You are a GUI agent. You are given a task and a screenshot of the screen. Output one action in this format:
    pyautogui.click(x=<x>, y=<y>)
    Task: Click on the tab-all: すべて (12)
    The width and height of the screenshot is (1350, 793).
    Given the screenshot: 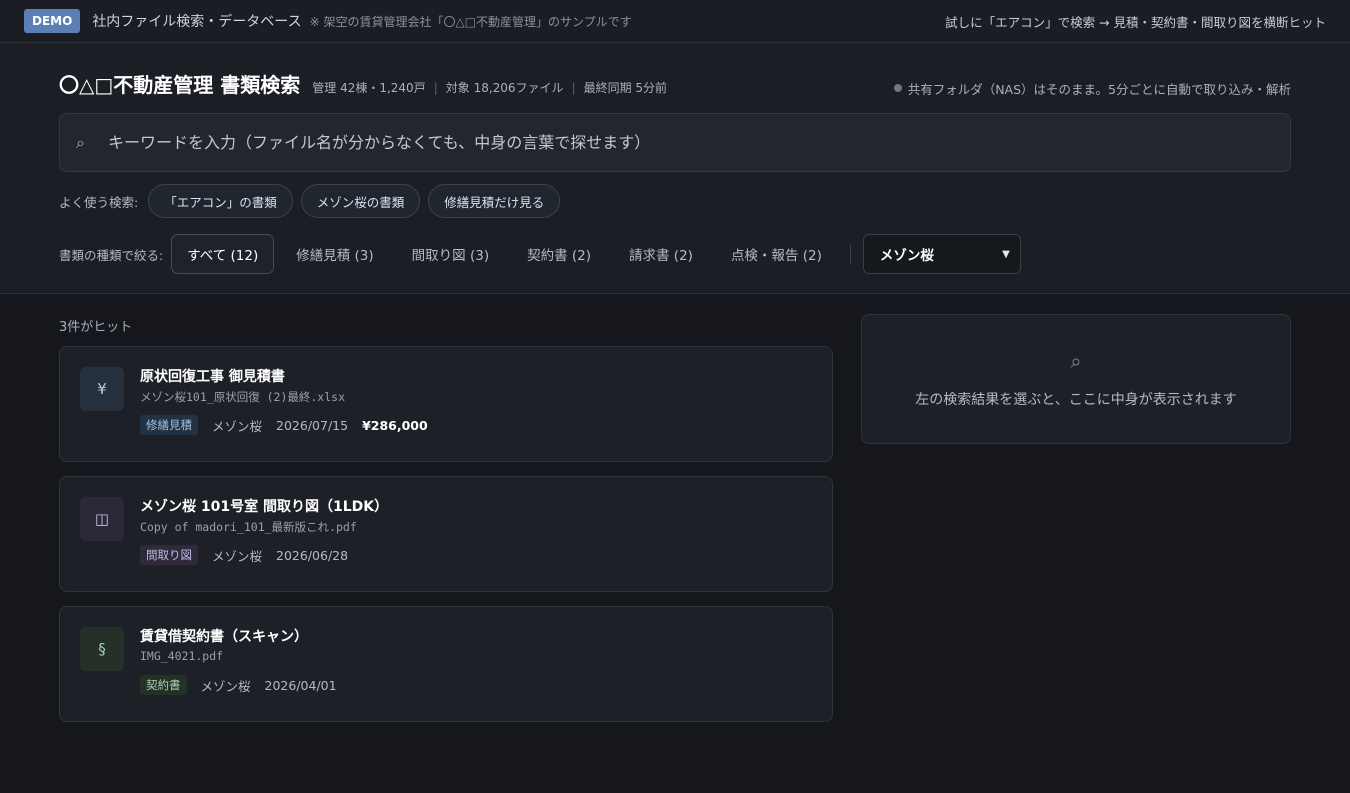 What is the action you would take?
    pyautogui.click(x=223, y=254)
    